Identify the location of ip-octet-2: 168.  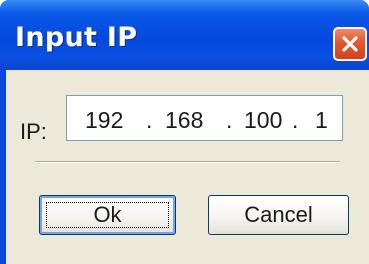
(184, 120).